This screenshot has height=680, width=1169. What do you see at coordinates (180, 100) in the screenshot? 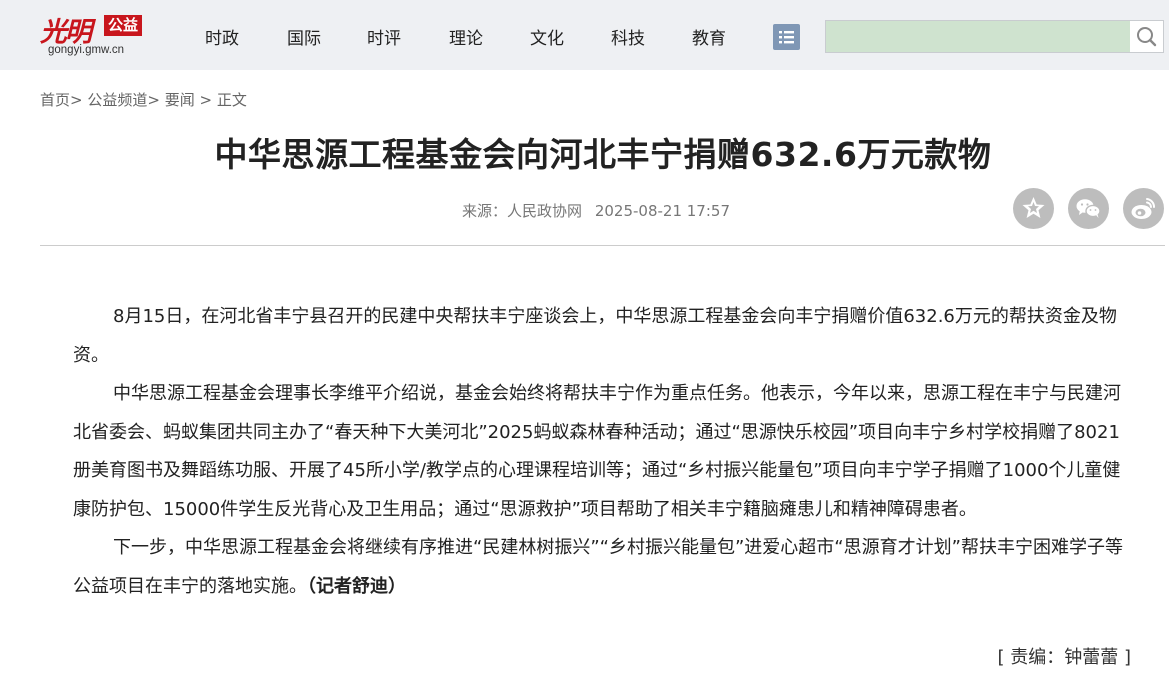
I see `breadcrumb-section: 要闻` at bounding box center [180, 100].